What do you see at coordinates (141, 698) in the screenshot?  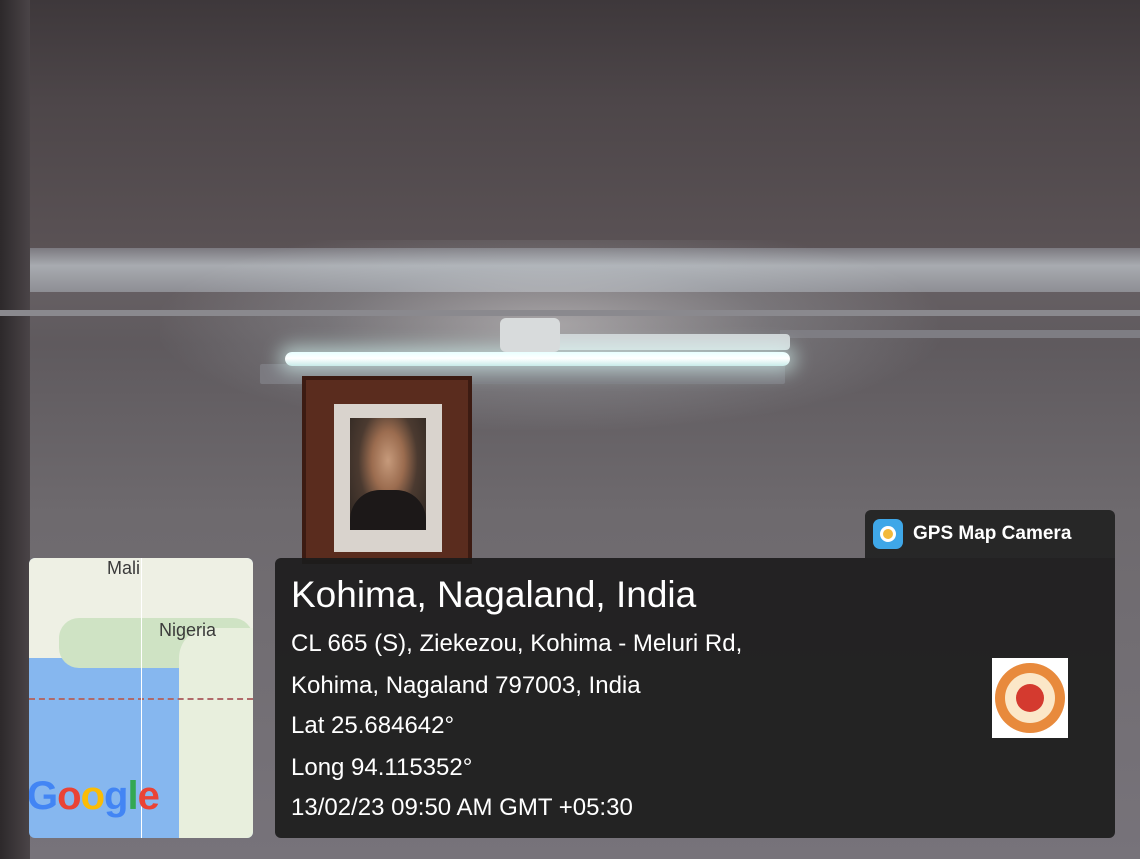 I see `map-thumbnail: Mali Nigeria Google` at bounding box center [141, 698].